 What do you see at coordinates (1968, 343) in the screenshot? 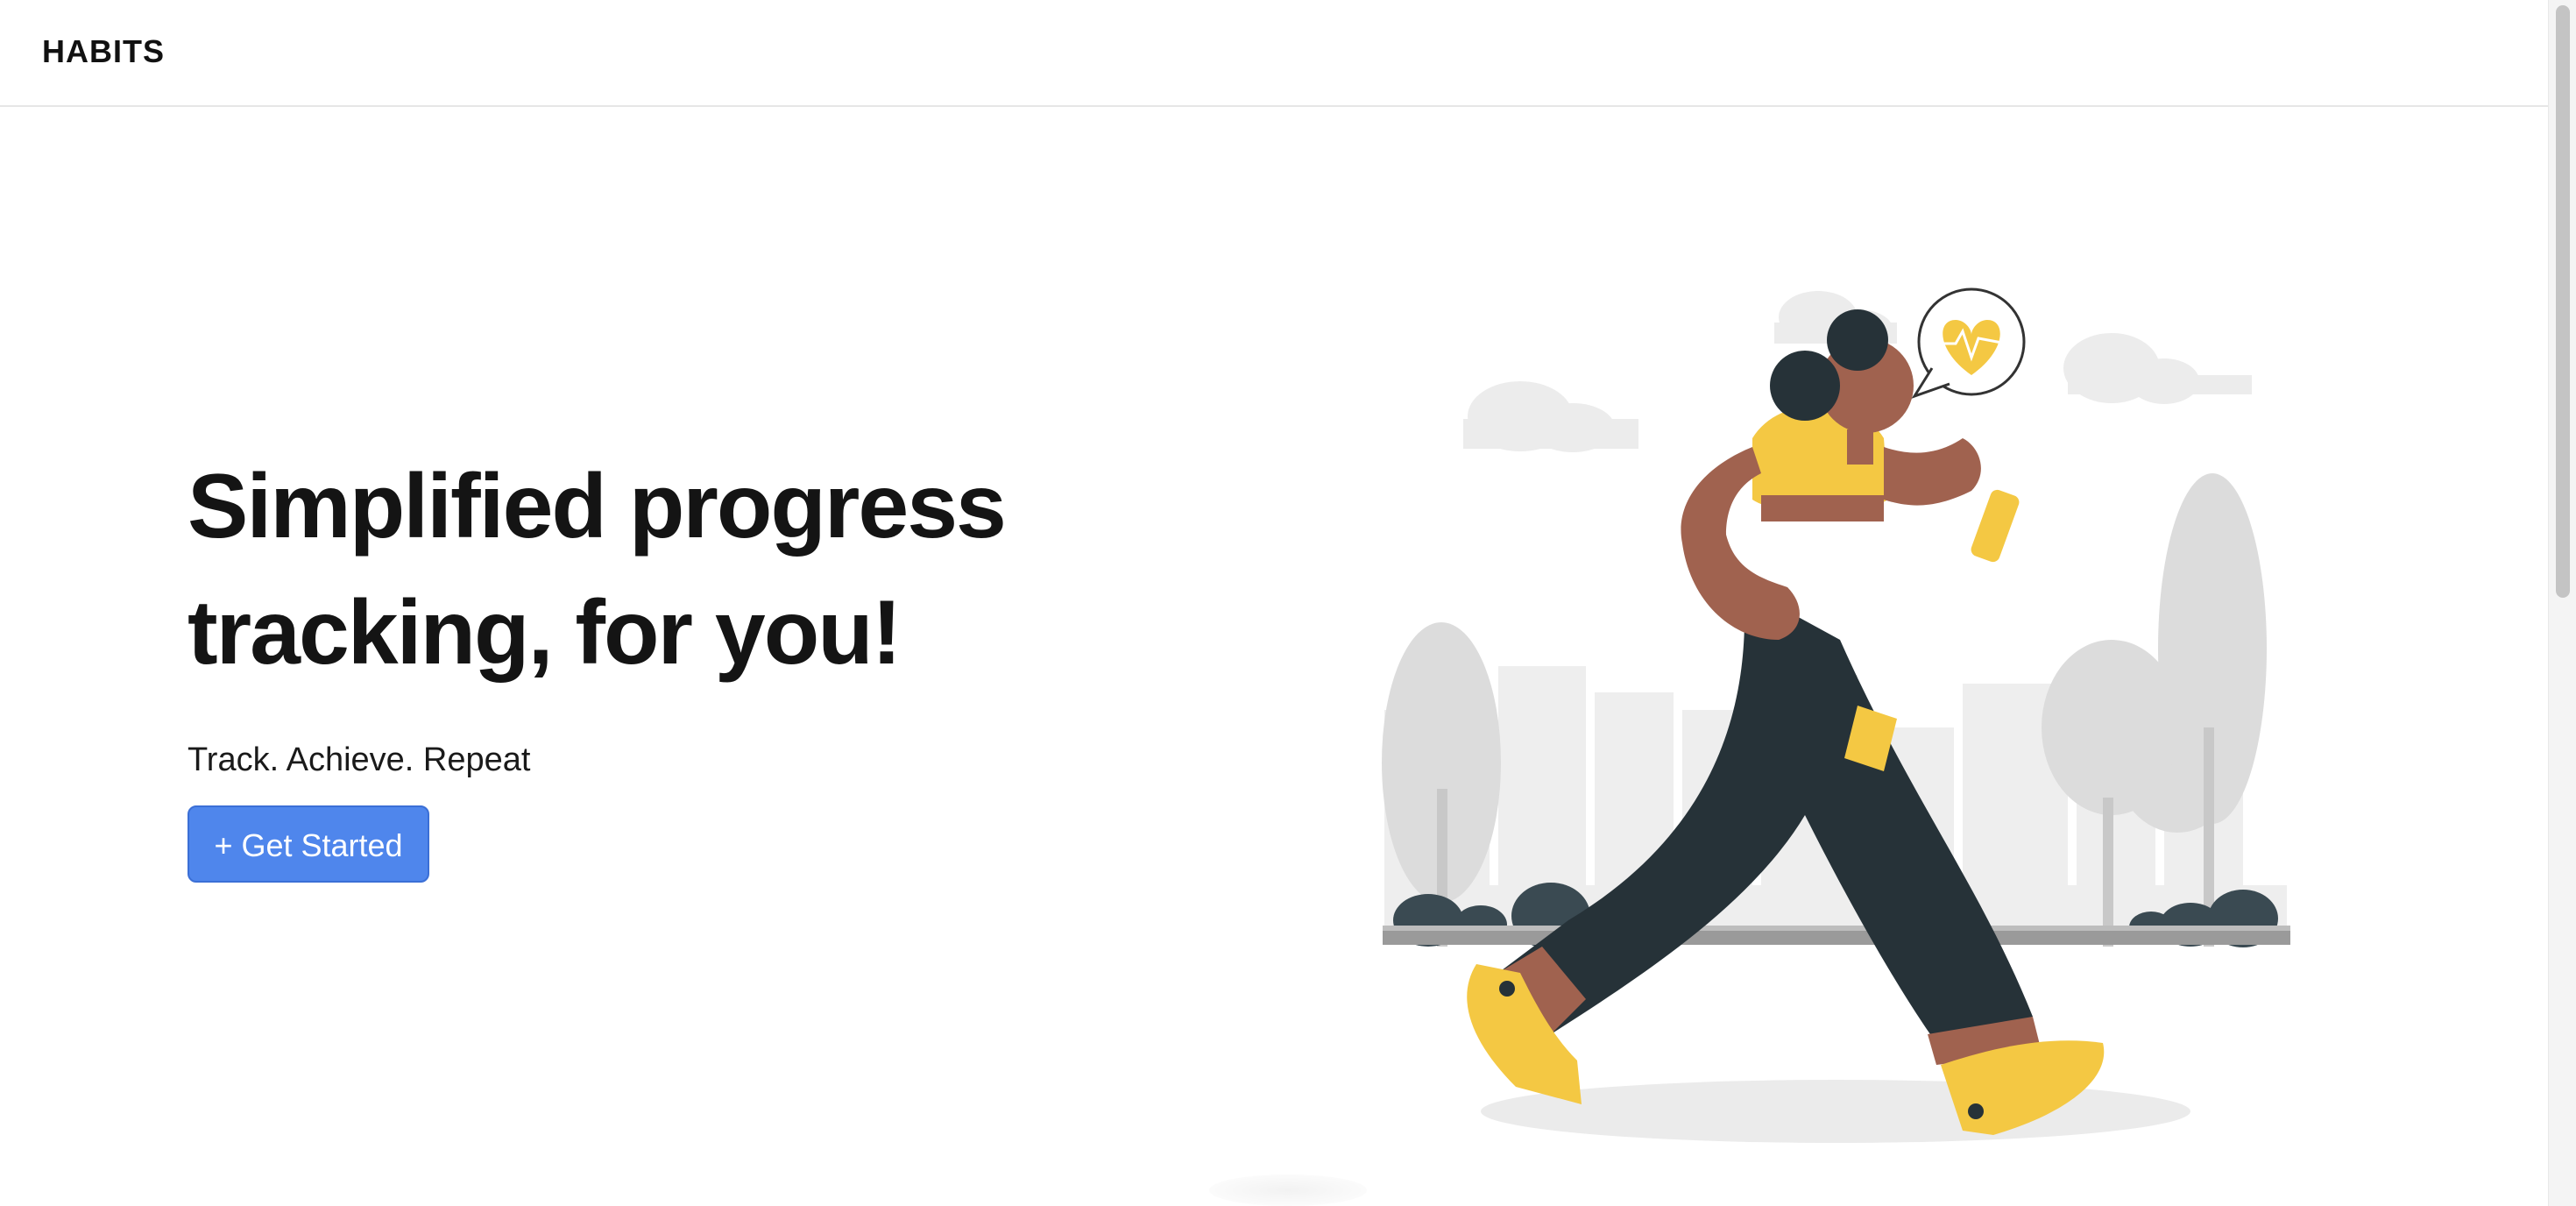
I see `speech-bubble` at bounding box center [1968, 343].